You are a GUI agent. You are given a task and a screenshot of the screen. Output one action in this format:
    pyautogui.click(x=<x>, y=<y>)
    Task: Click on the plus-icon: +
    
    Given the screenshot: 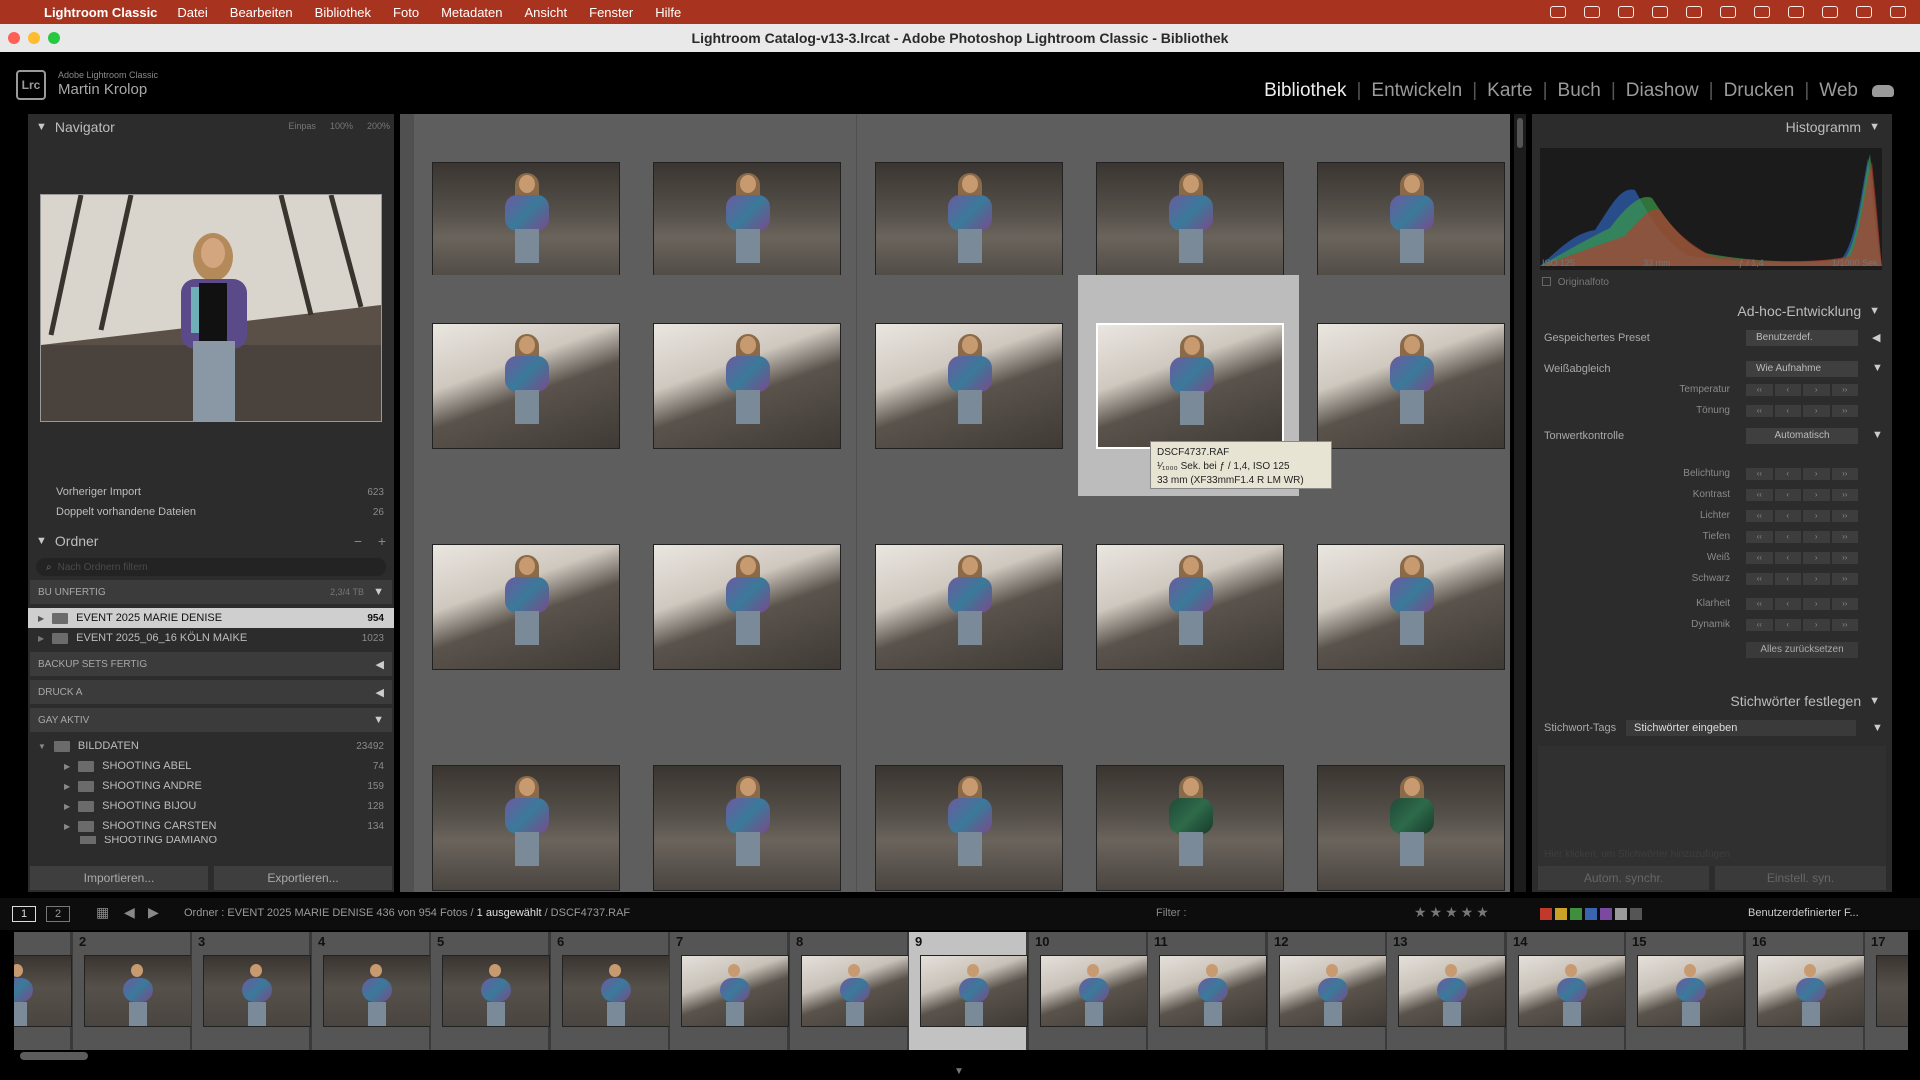 What is the action you would take?
    pyautogui.click(x=382, y=541)
    